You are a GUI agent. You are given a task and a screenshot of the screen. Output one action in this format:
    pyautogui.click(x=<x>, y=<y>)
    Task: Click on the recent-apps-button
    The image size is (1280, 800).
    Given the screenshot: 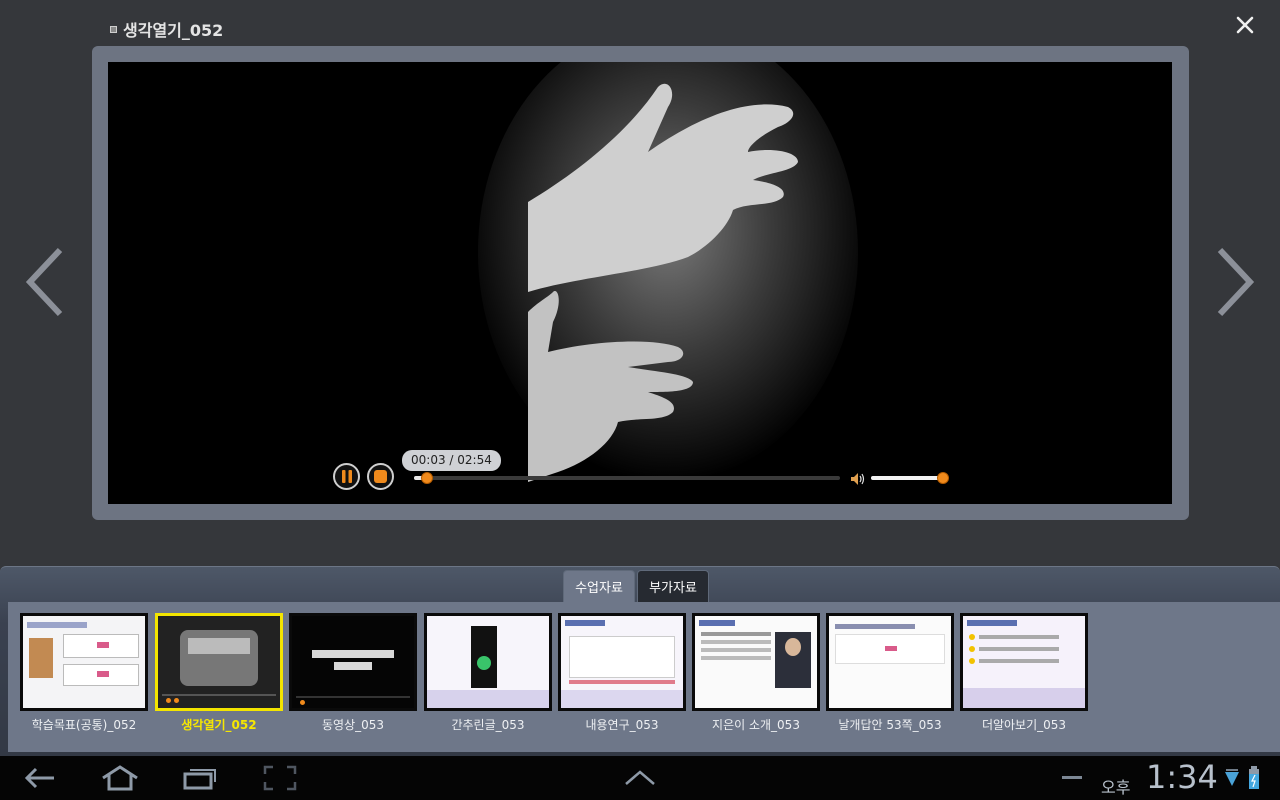 What is the action you would take?
    pyautogui.click(x=200, y=778)
    